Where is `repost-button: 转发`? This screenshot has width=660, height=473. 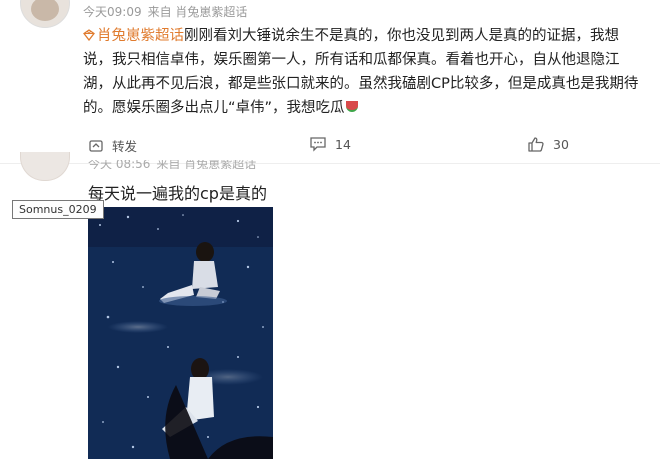 repost-button: 转发 is located at coordinates (112, 145).